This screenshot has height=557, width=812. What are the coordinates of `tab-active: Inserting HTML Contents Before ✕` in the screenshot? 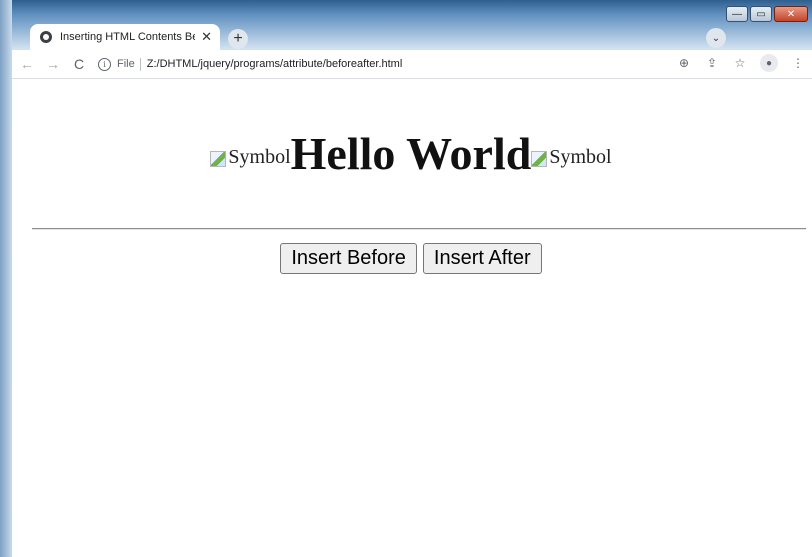 It's located at (125, 37).